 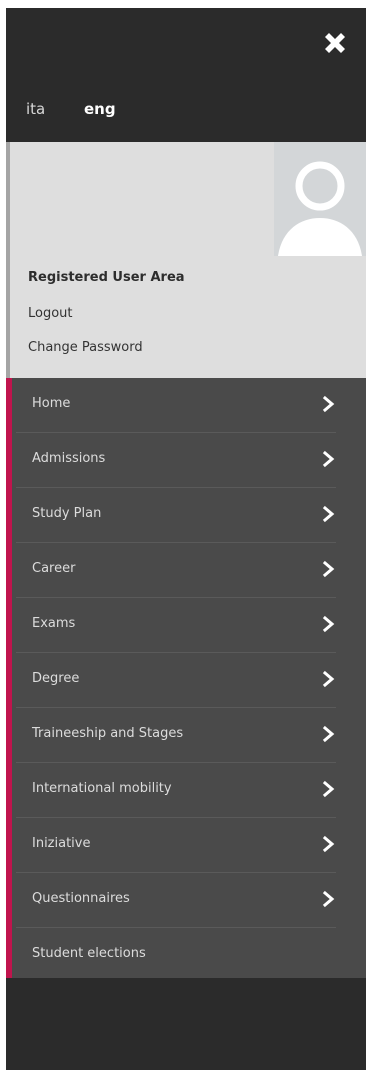 I want to click on menu-item-traineeship-and-stages: Traineeship and Stages, so click(x=176, y=735).